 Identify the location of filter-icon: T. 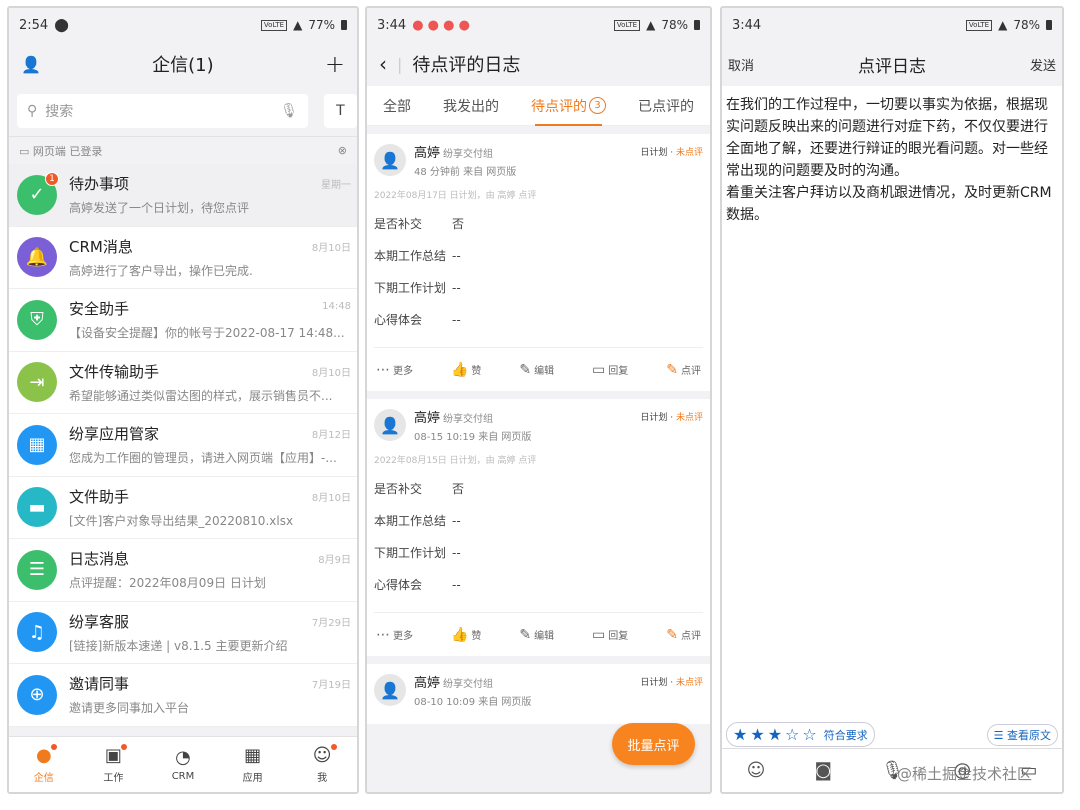
(340, 111).